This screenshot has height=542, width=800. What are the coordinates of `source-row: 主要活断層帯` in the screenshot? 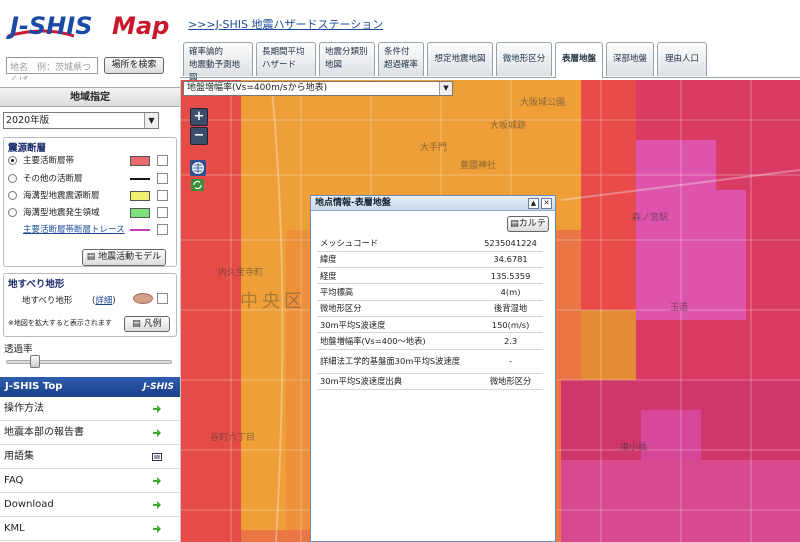 It's located at (88, 161).